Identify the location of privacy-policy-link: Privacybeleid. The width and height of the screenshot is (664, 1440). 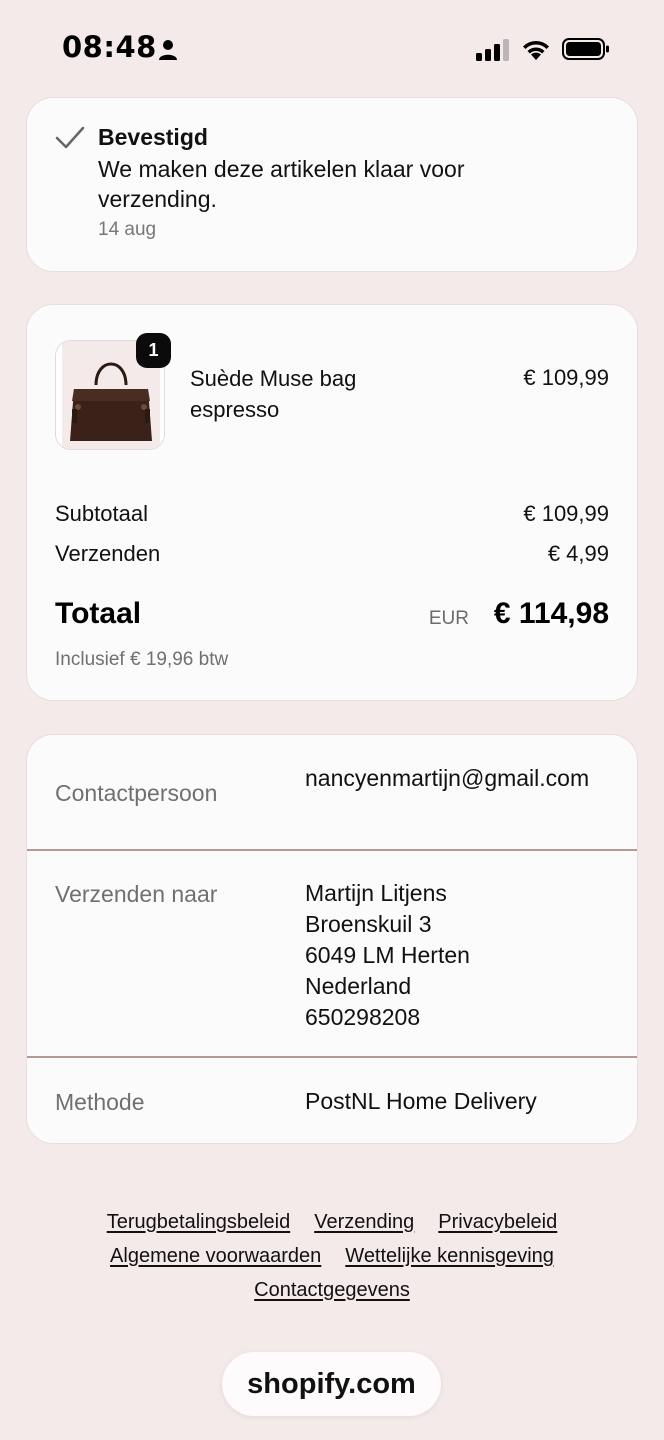
(497, 1222).